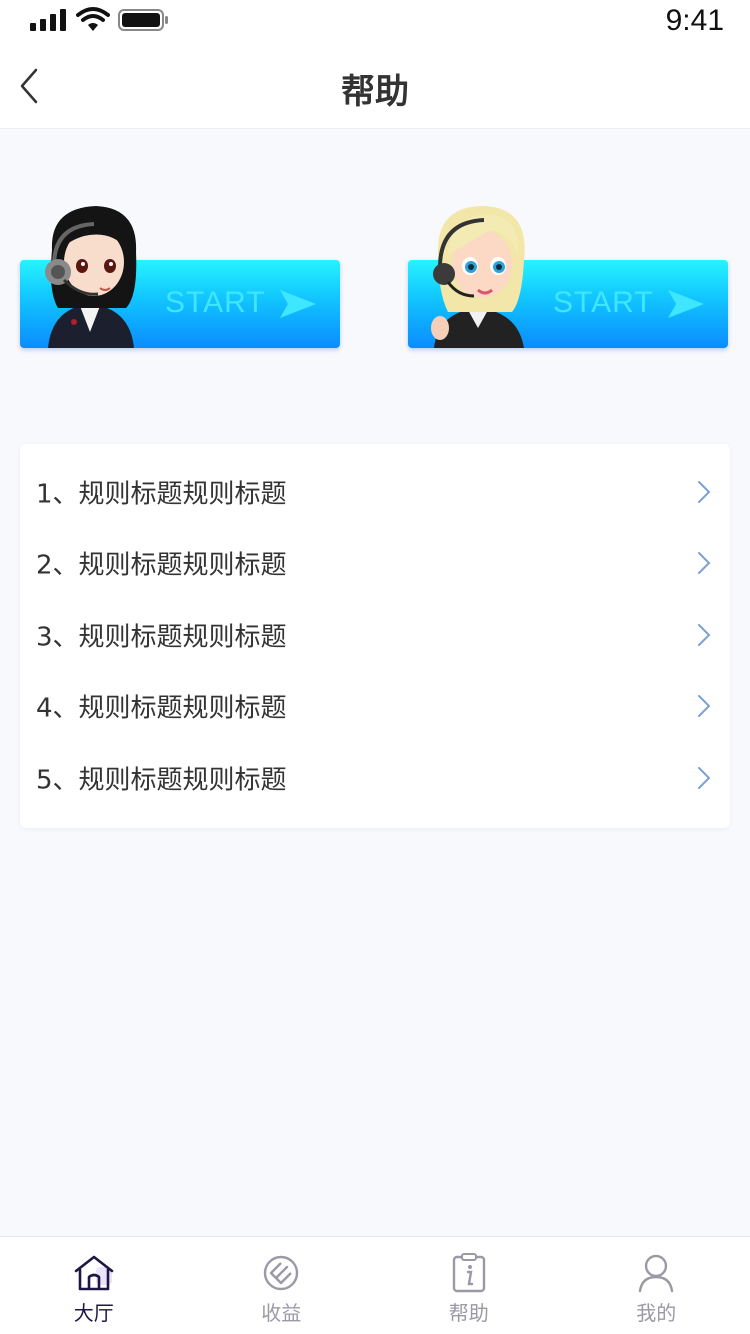  Describe the element at coordinates (468, 1313) in the screenshot. I see `tab-label: 帮助` at that location.